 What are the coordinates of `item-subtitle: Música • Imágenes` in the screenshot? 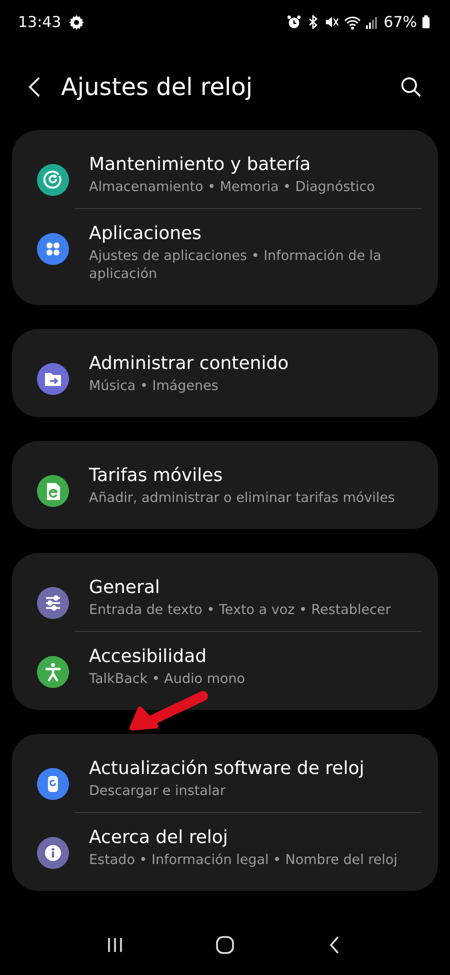 It's located at (153, 386).